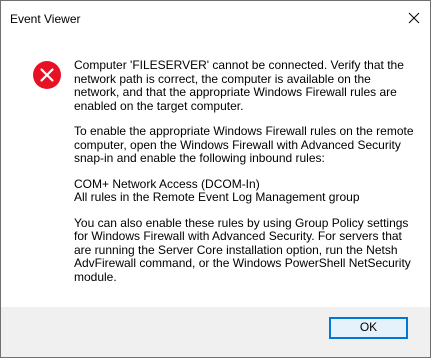 This screenshot has width=431, height=358. I want to click on ok-button-label: OK, so click(368, 327).